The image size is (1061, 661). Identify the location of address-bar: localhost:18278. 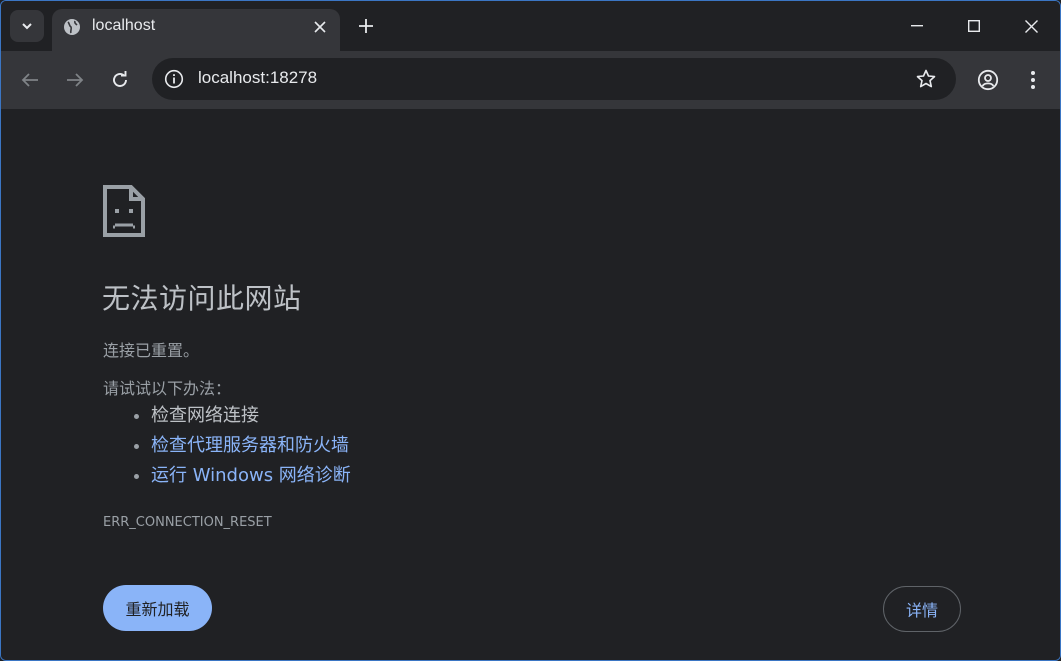
(554, 79).